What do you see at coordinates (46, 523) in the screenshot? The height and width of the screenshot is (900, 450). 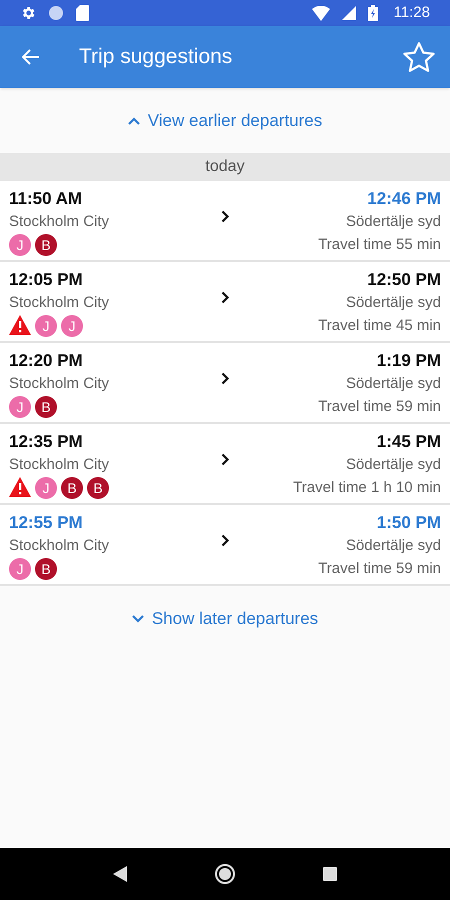 I see `departure-time: 12:55 PM` at bounding box center [46, 523].